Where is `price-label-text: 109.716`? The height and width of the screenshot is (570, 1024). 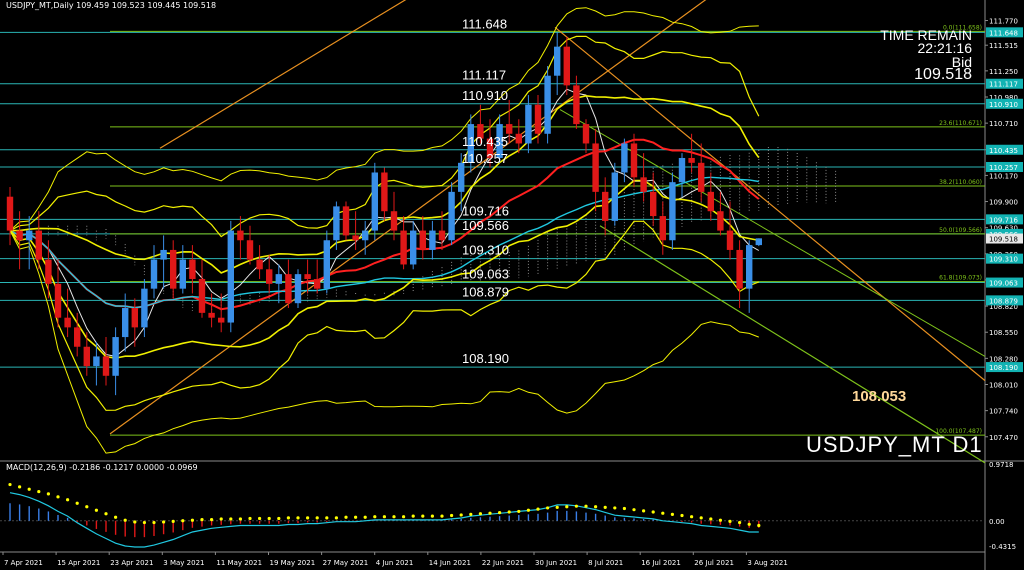 price-label-text: 109.716 is located at coordinates (1003, 220).